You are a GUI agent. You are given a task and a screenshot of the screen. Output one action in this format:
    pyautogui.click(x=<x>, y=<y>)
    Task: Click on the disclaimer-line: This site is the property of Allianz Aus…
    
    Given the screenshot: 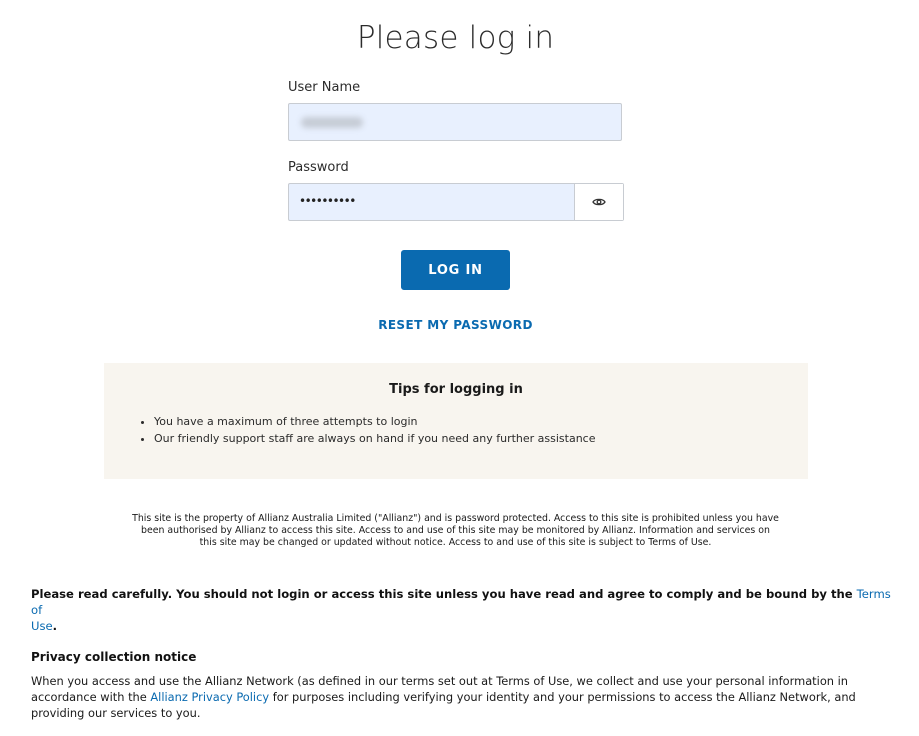 What is the action you would take?
    pyautogui.click(x=455, y=518)
    